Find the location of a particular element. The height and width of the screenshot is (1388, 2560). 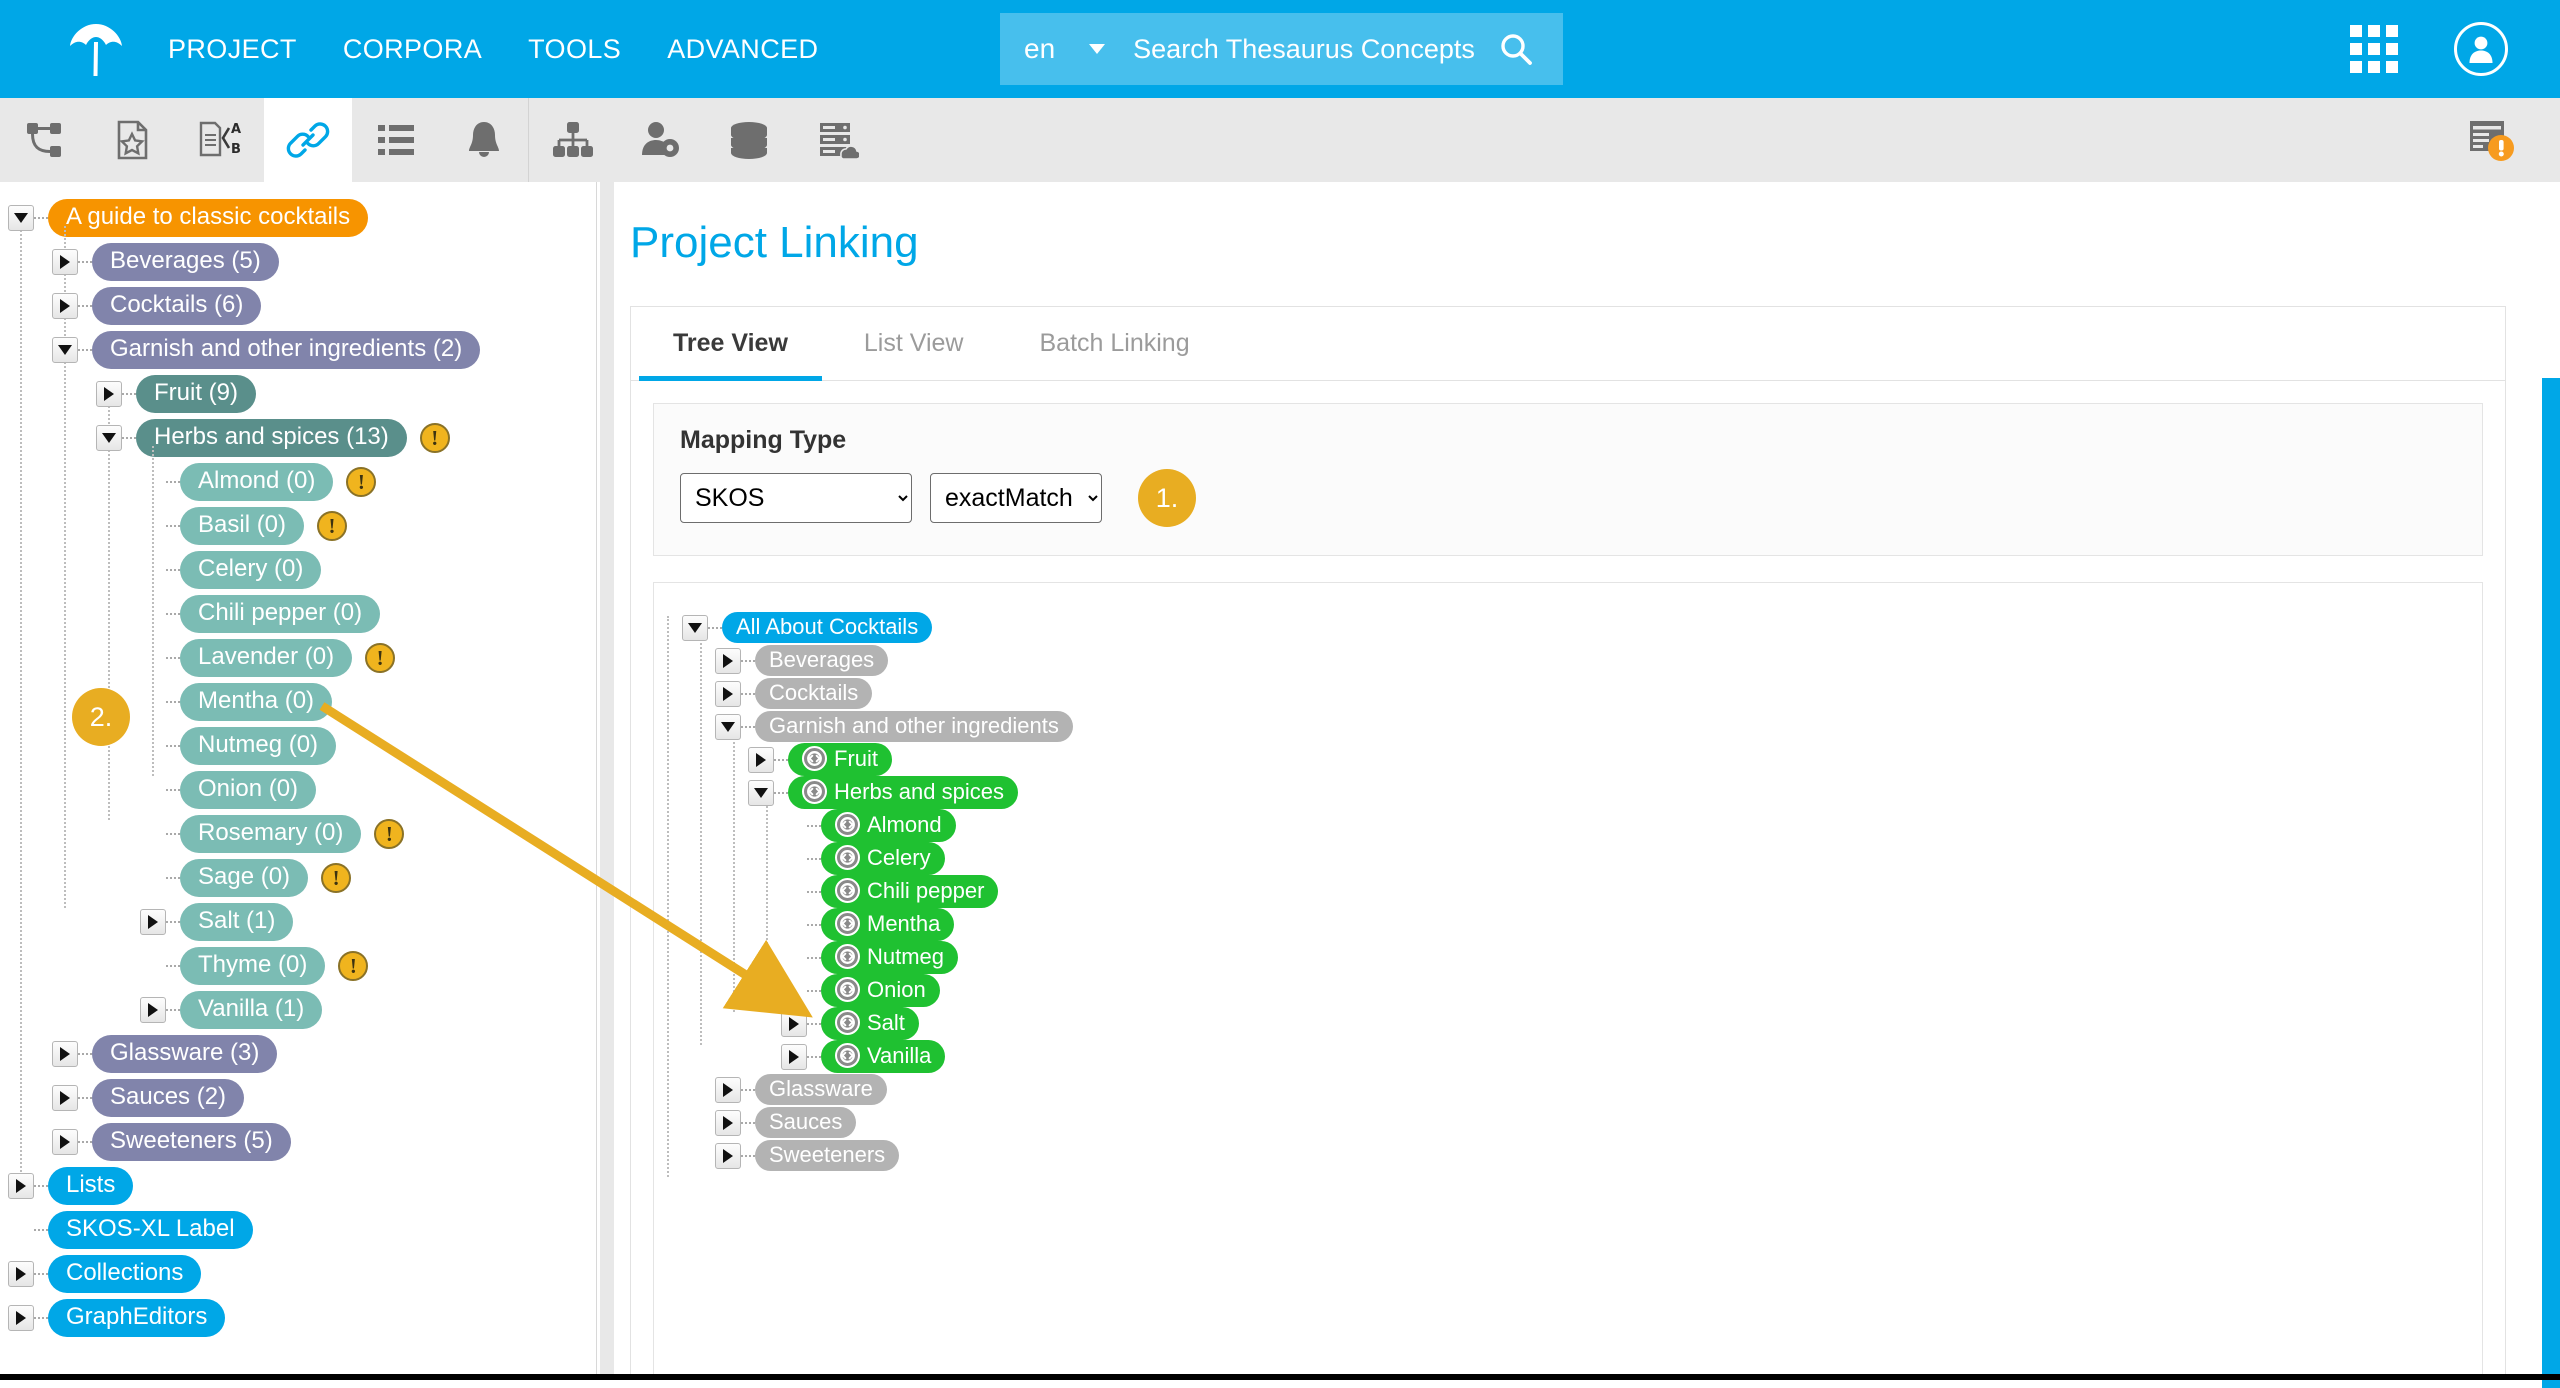

target-tree-node: Sauces is located at coordinates (1582, 1122).